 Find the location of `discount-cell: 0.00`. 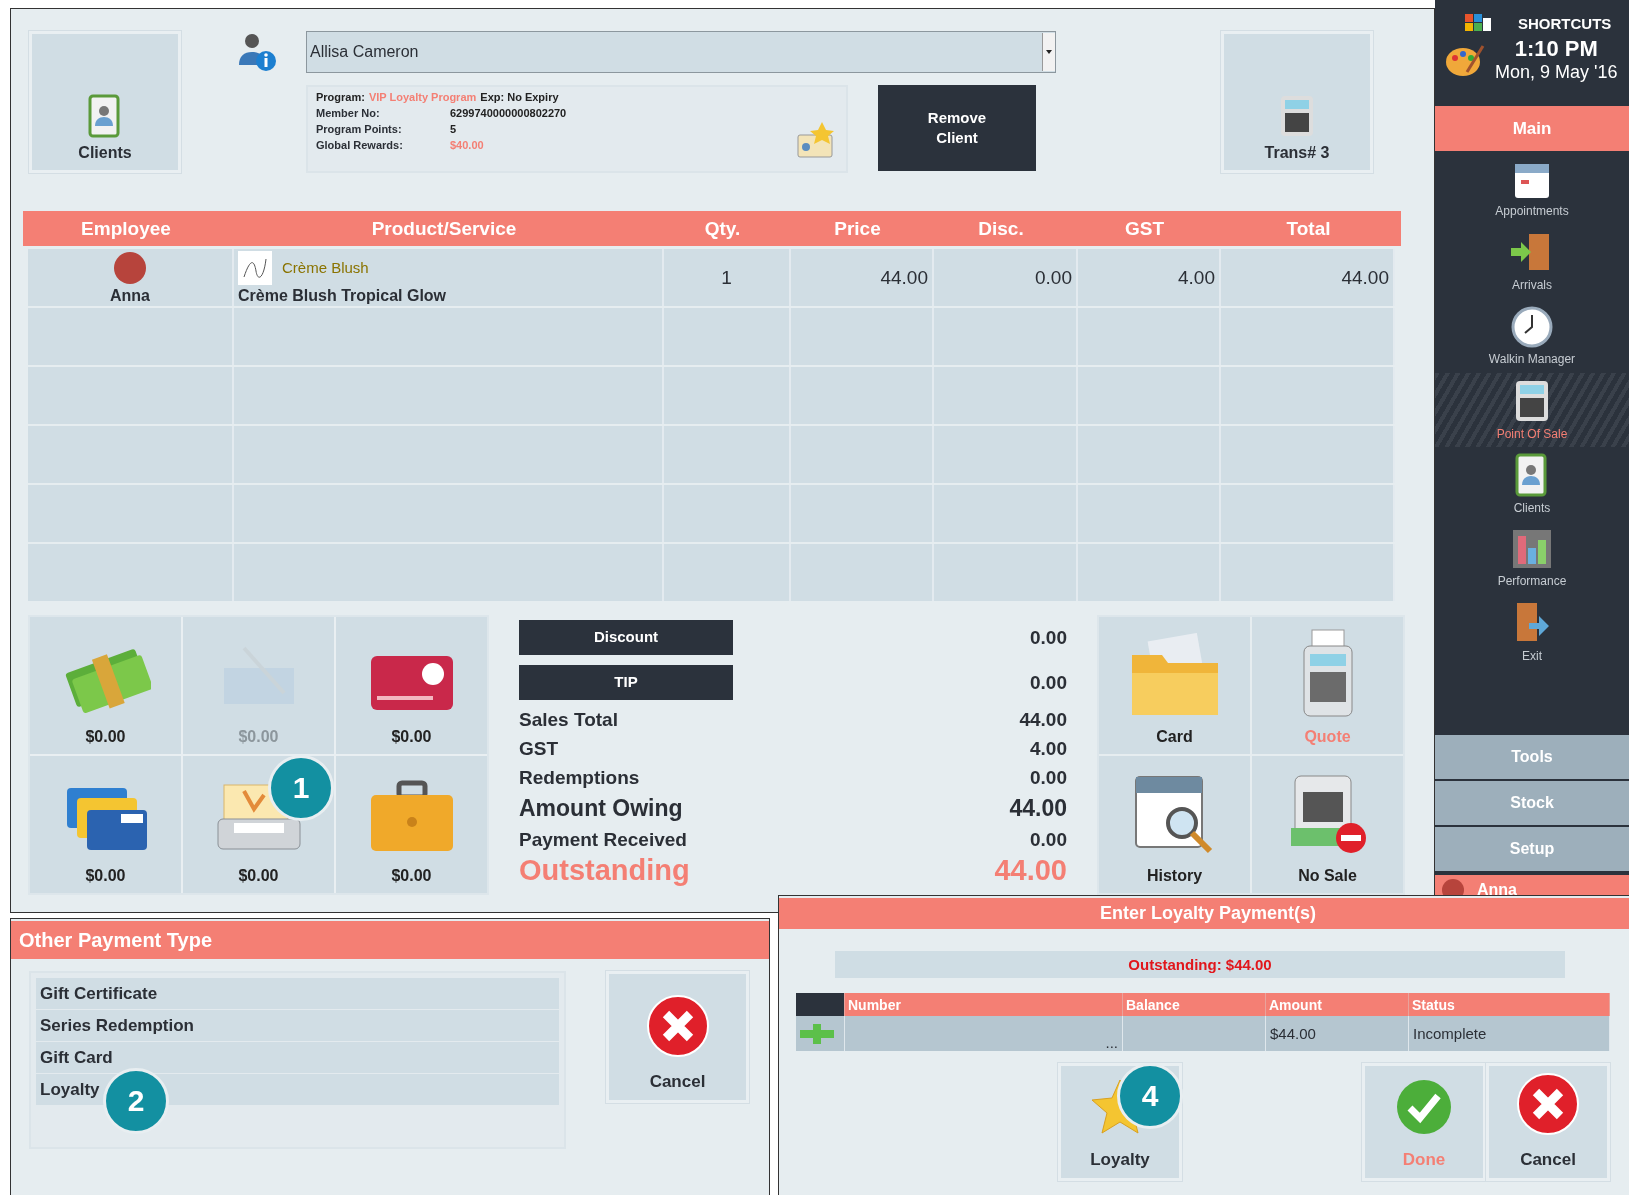

discount-cell: 0.00 is located at coordinates (1006, 277).